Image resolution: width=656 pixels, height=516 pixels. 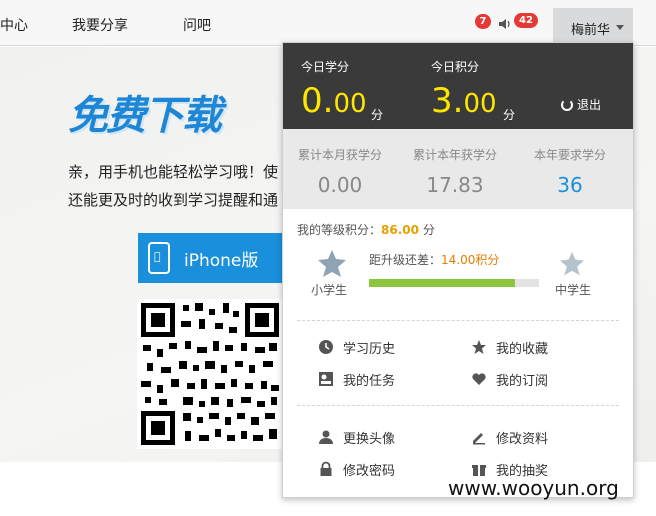 I want to click on current-level-name: 小学生, so click(x=329, y=290).